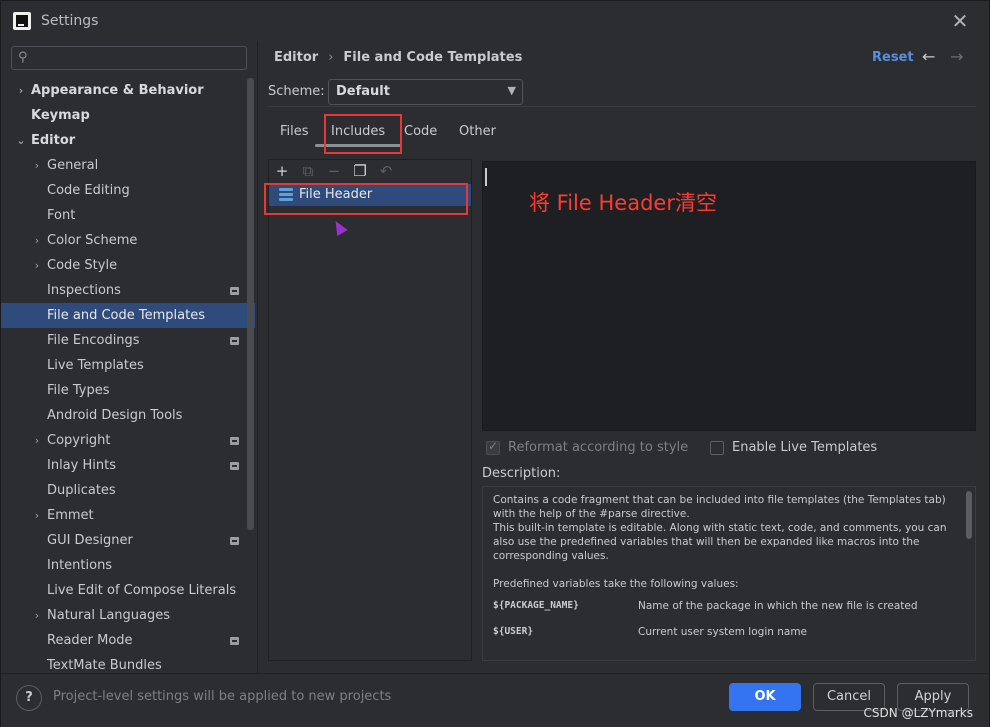 This screenshot has height=727, width=990. I want to click on sidebar-item-label: Intentions, so click(80, 565).